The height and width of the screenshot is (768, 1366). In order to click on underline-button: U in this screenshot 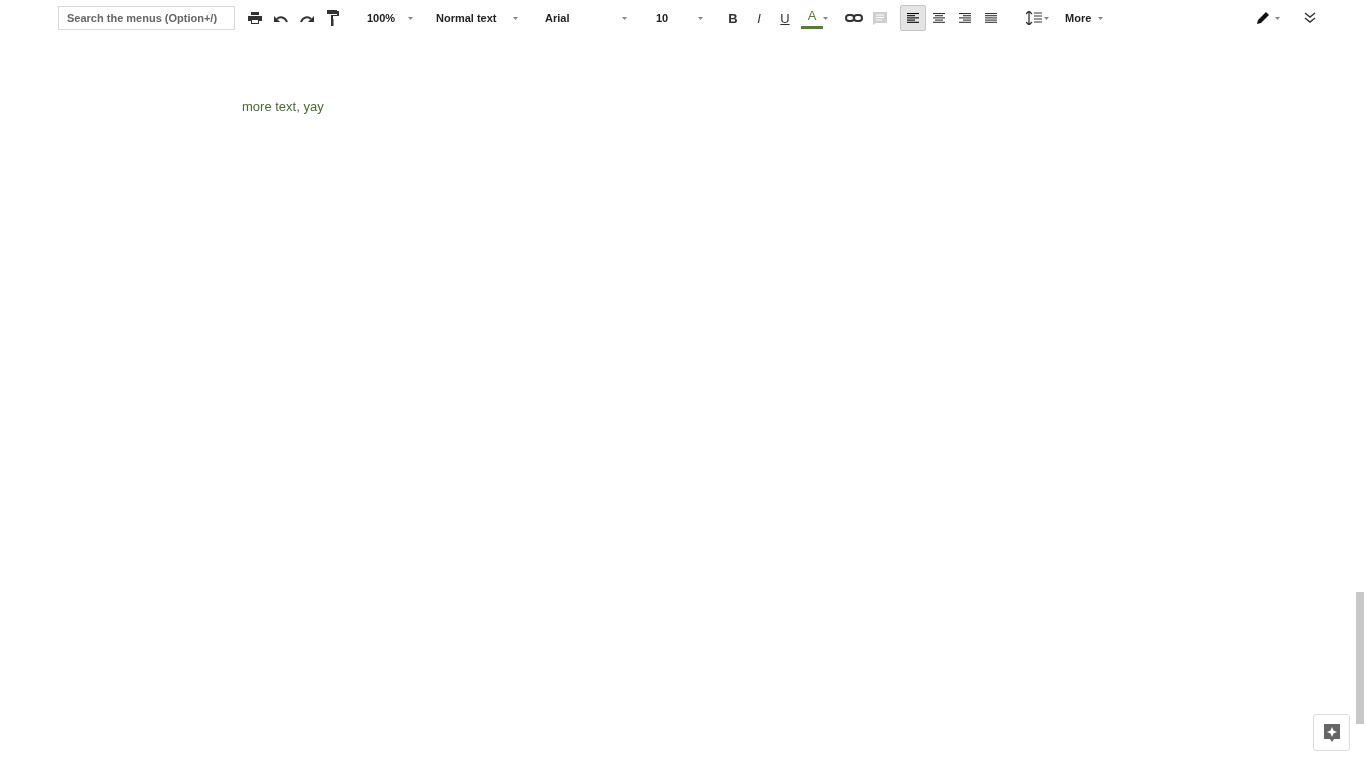, I will do `click(785, 18)`.